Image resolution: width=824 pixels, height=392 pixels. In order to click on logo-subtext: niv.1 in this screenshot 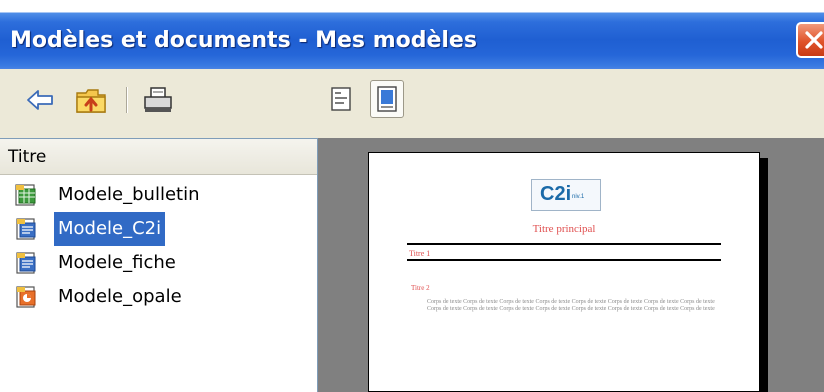, I will do `click(578, 197)`.